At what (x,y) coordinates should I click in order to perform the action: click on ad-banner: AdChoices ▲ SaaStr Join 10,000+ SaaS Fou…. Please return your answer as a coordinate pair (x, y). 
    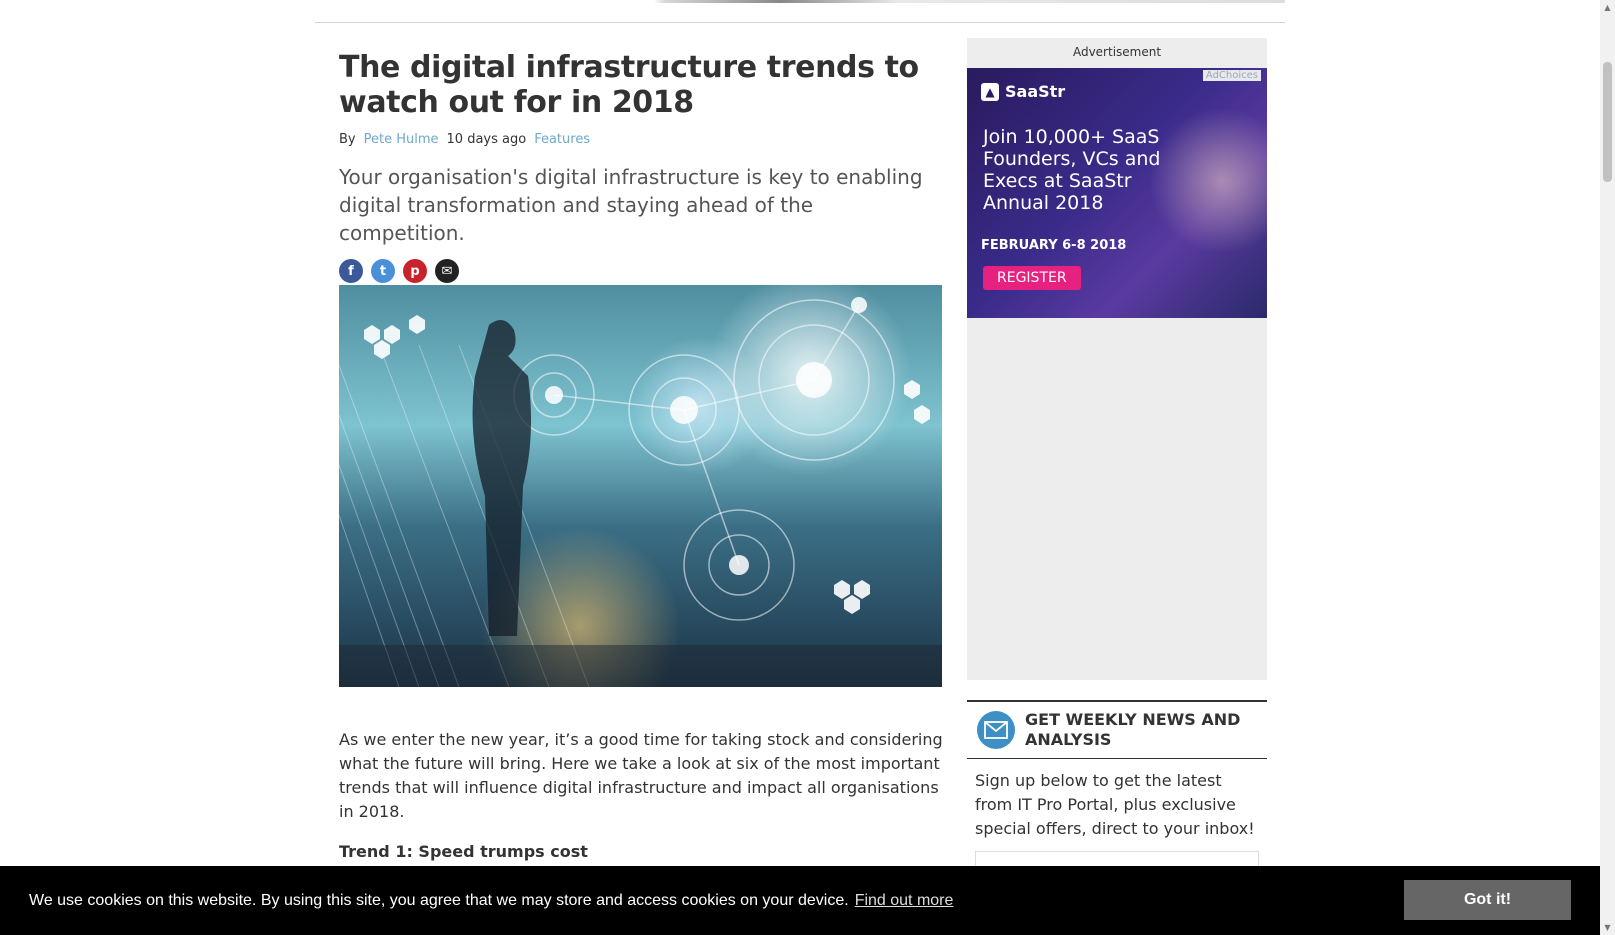
    Looking at the image, I should click on (1117, 193).